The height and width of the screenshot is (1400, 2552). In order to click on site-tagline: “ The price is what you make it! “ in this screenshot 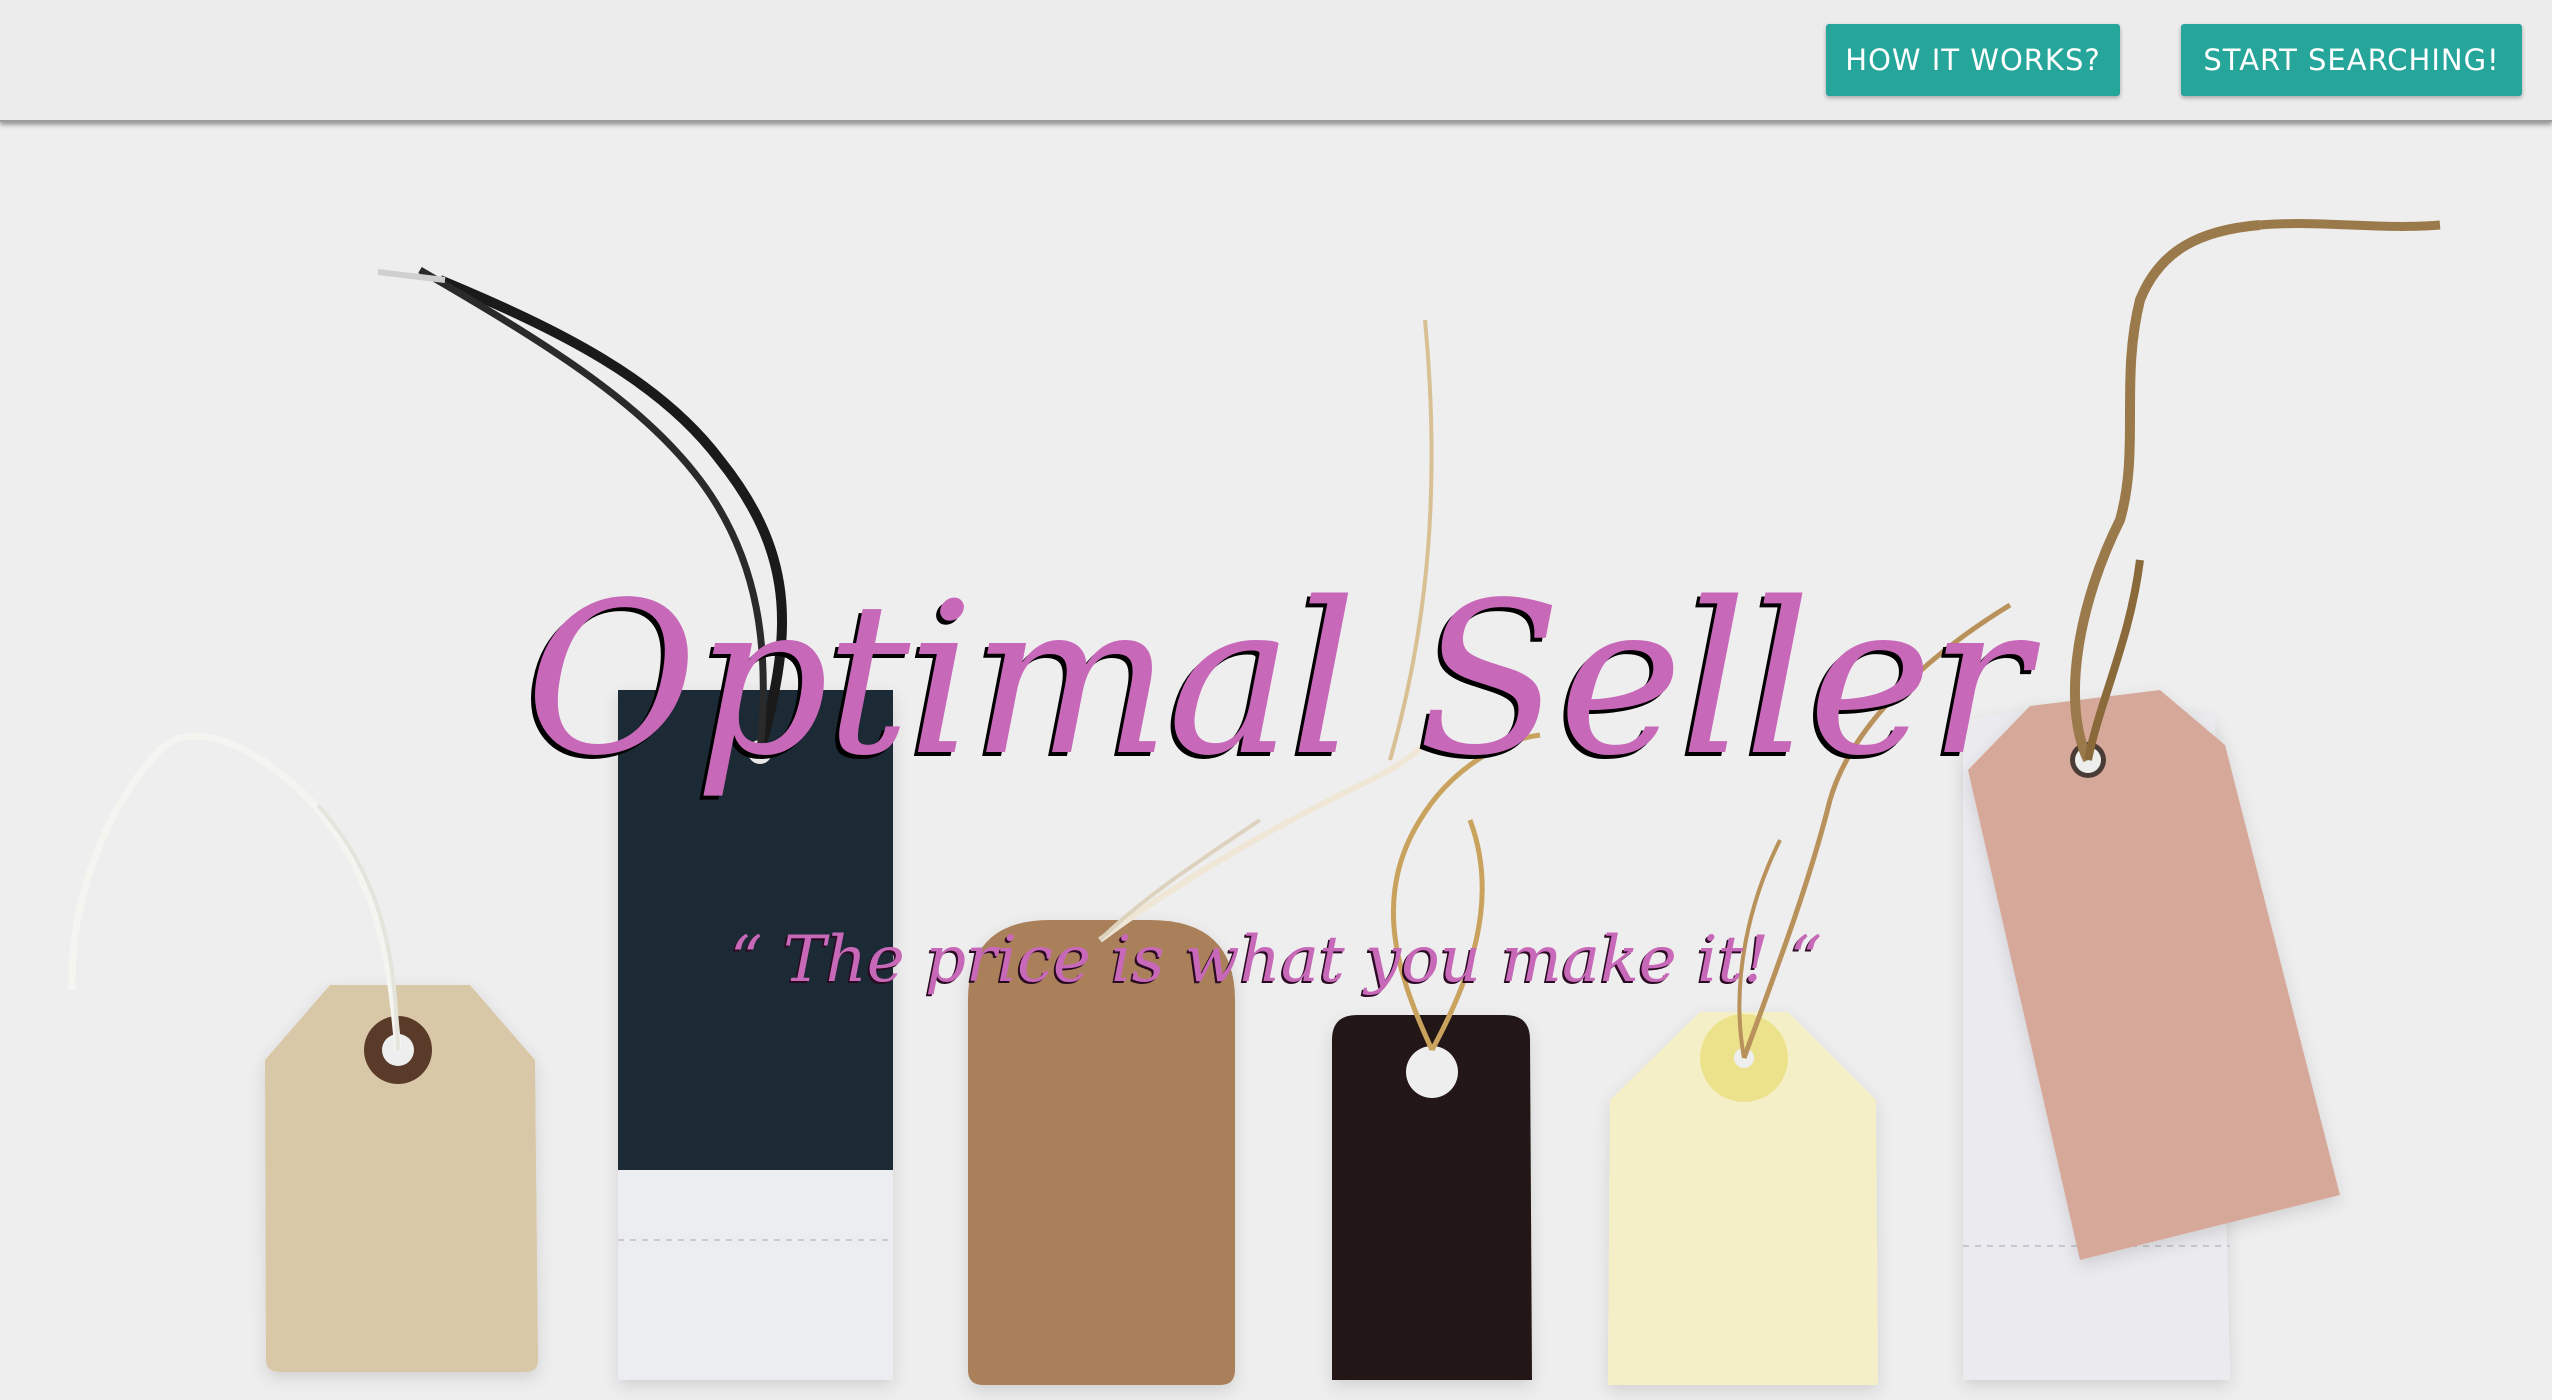, I will do `click(1276, 960)`.